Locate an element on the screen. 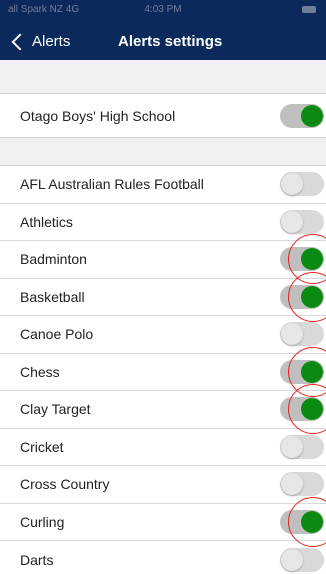 This screenshot has width=326, height=574. list-item: Curling is located at coordinates (163, 521).